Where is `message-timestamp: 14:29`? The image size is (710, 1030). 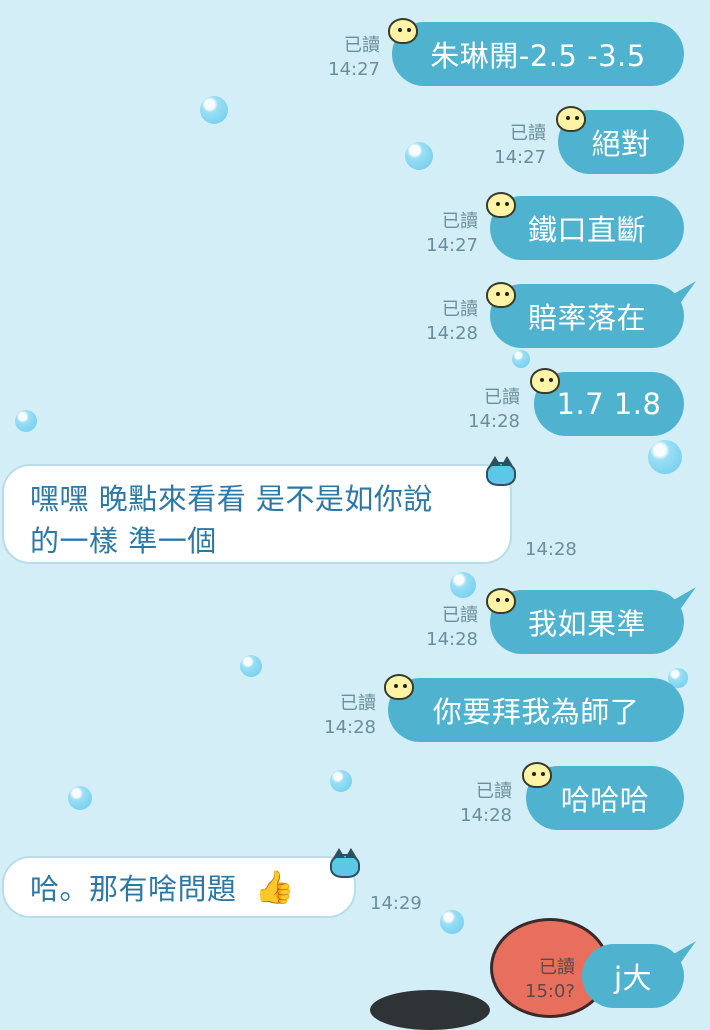
message-timestamp: 14:29 is located at coordinates (396, 903).